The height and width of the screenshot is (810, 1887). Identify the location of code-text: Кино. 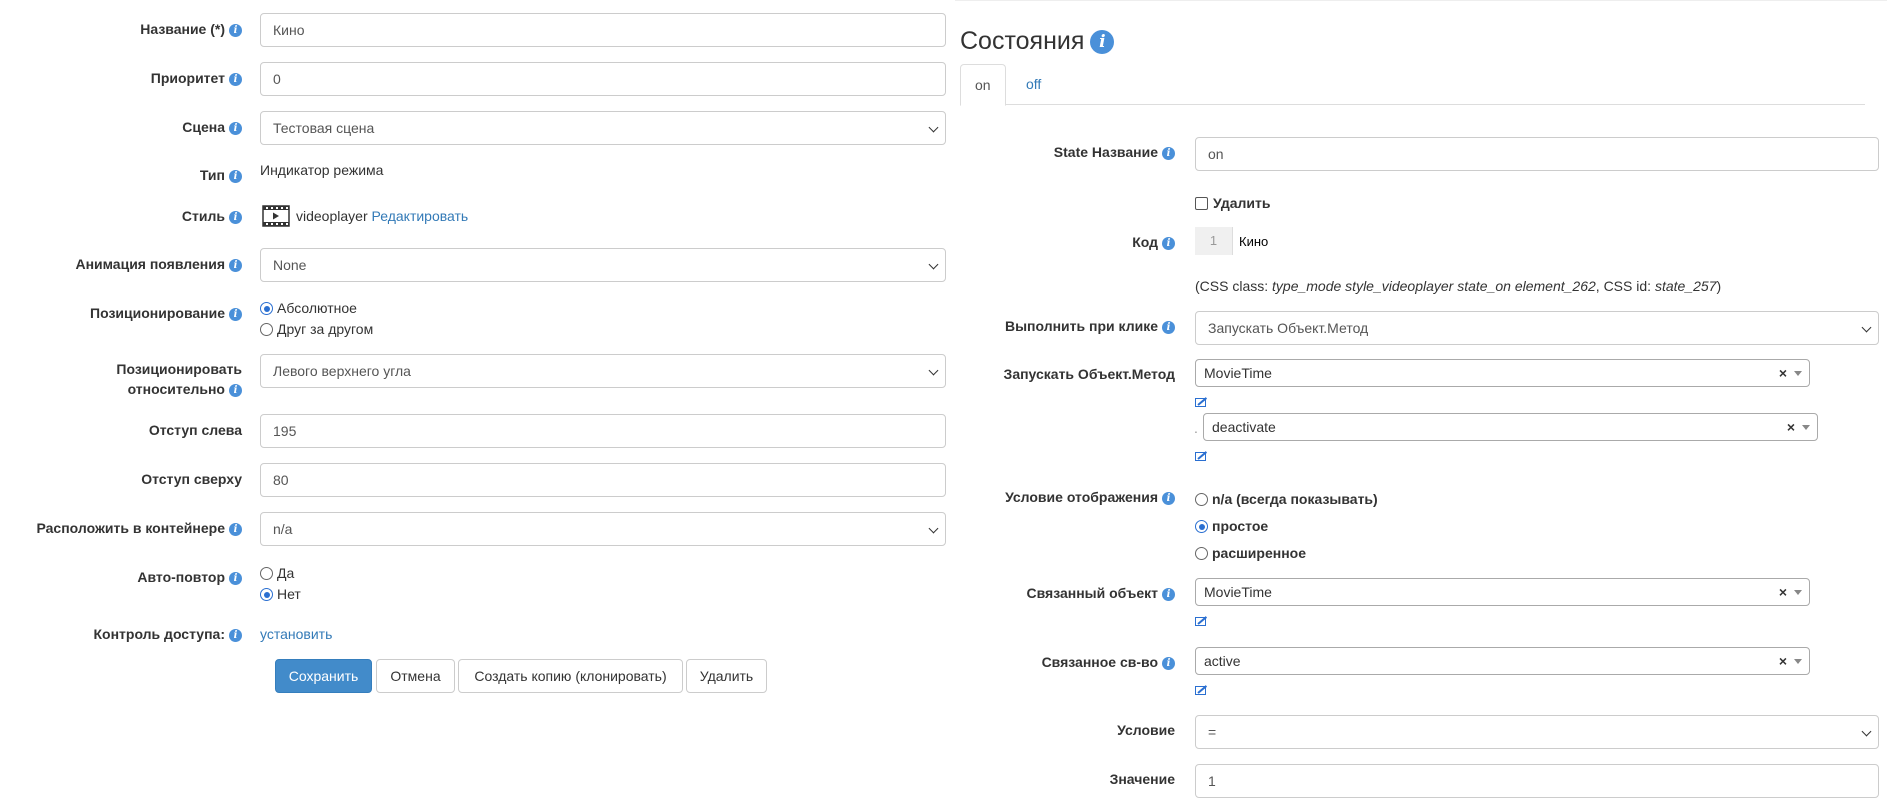
(1254, 241).